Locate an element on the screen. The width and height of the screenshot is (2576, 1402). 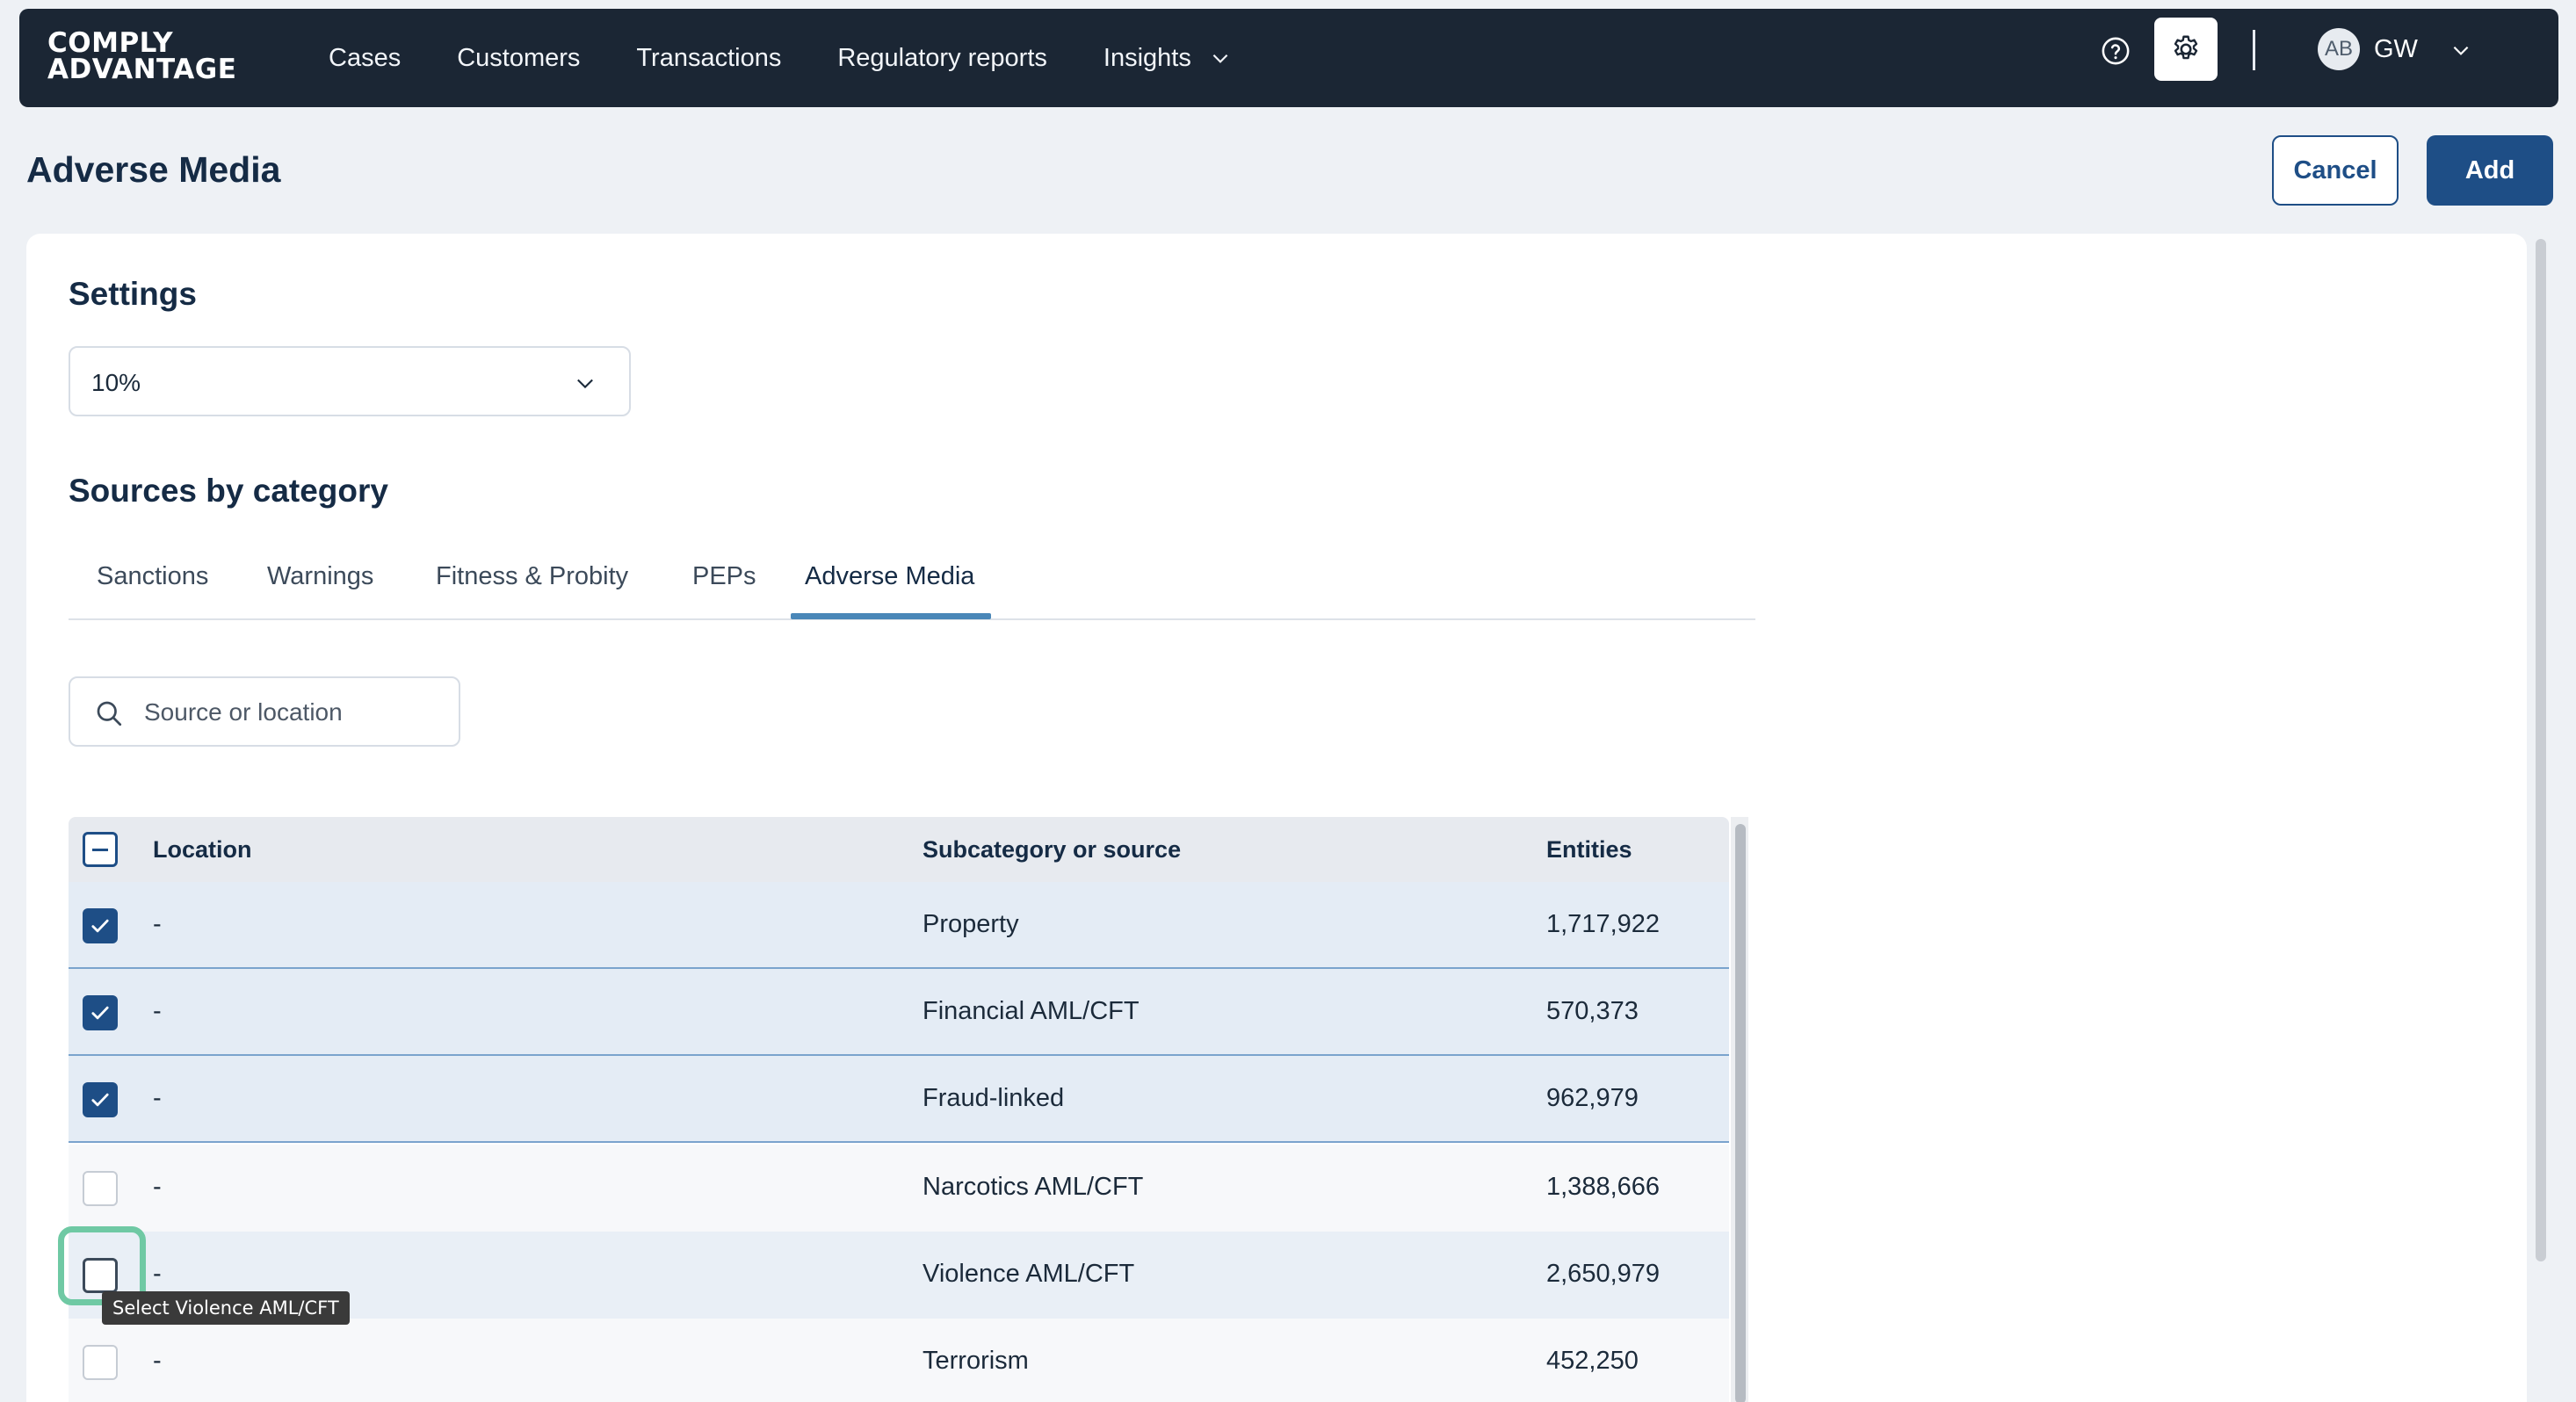
tab-peps: PEPs is located at coordinates (724, 576).